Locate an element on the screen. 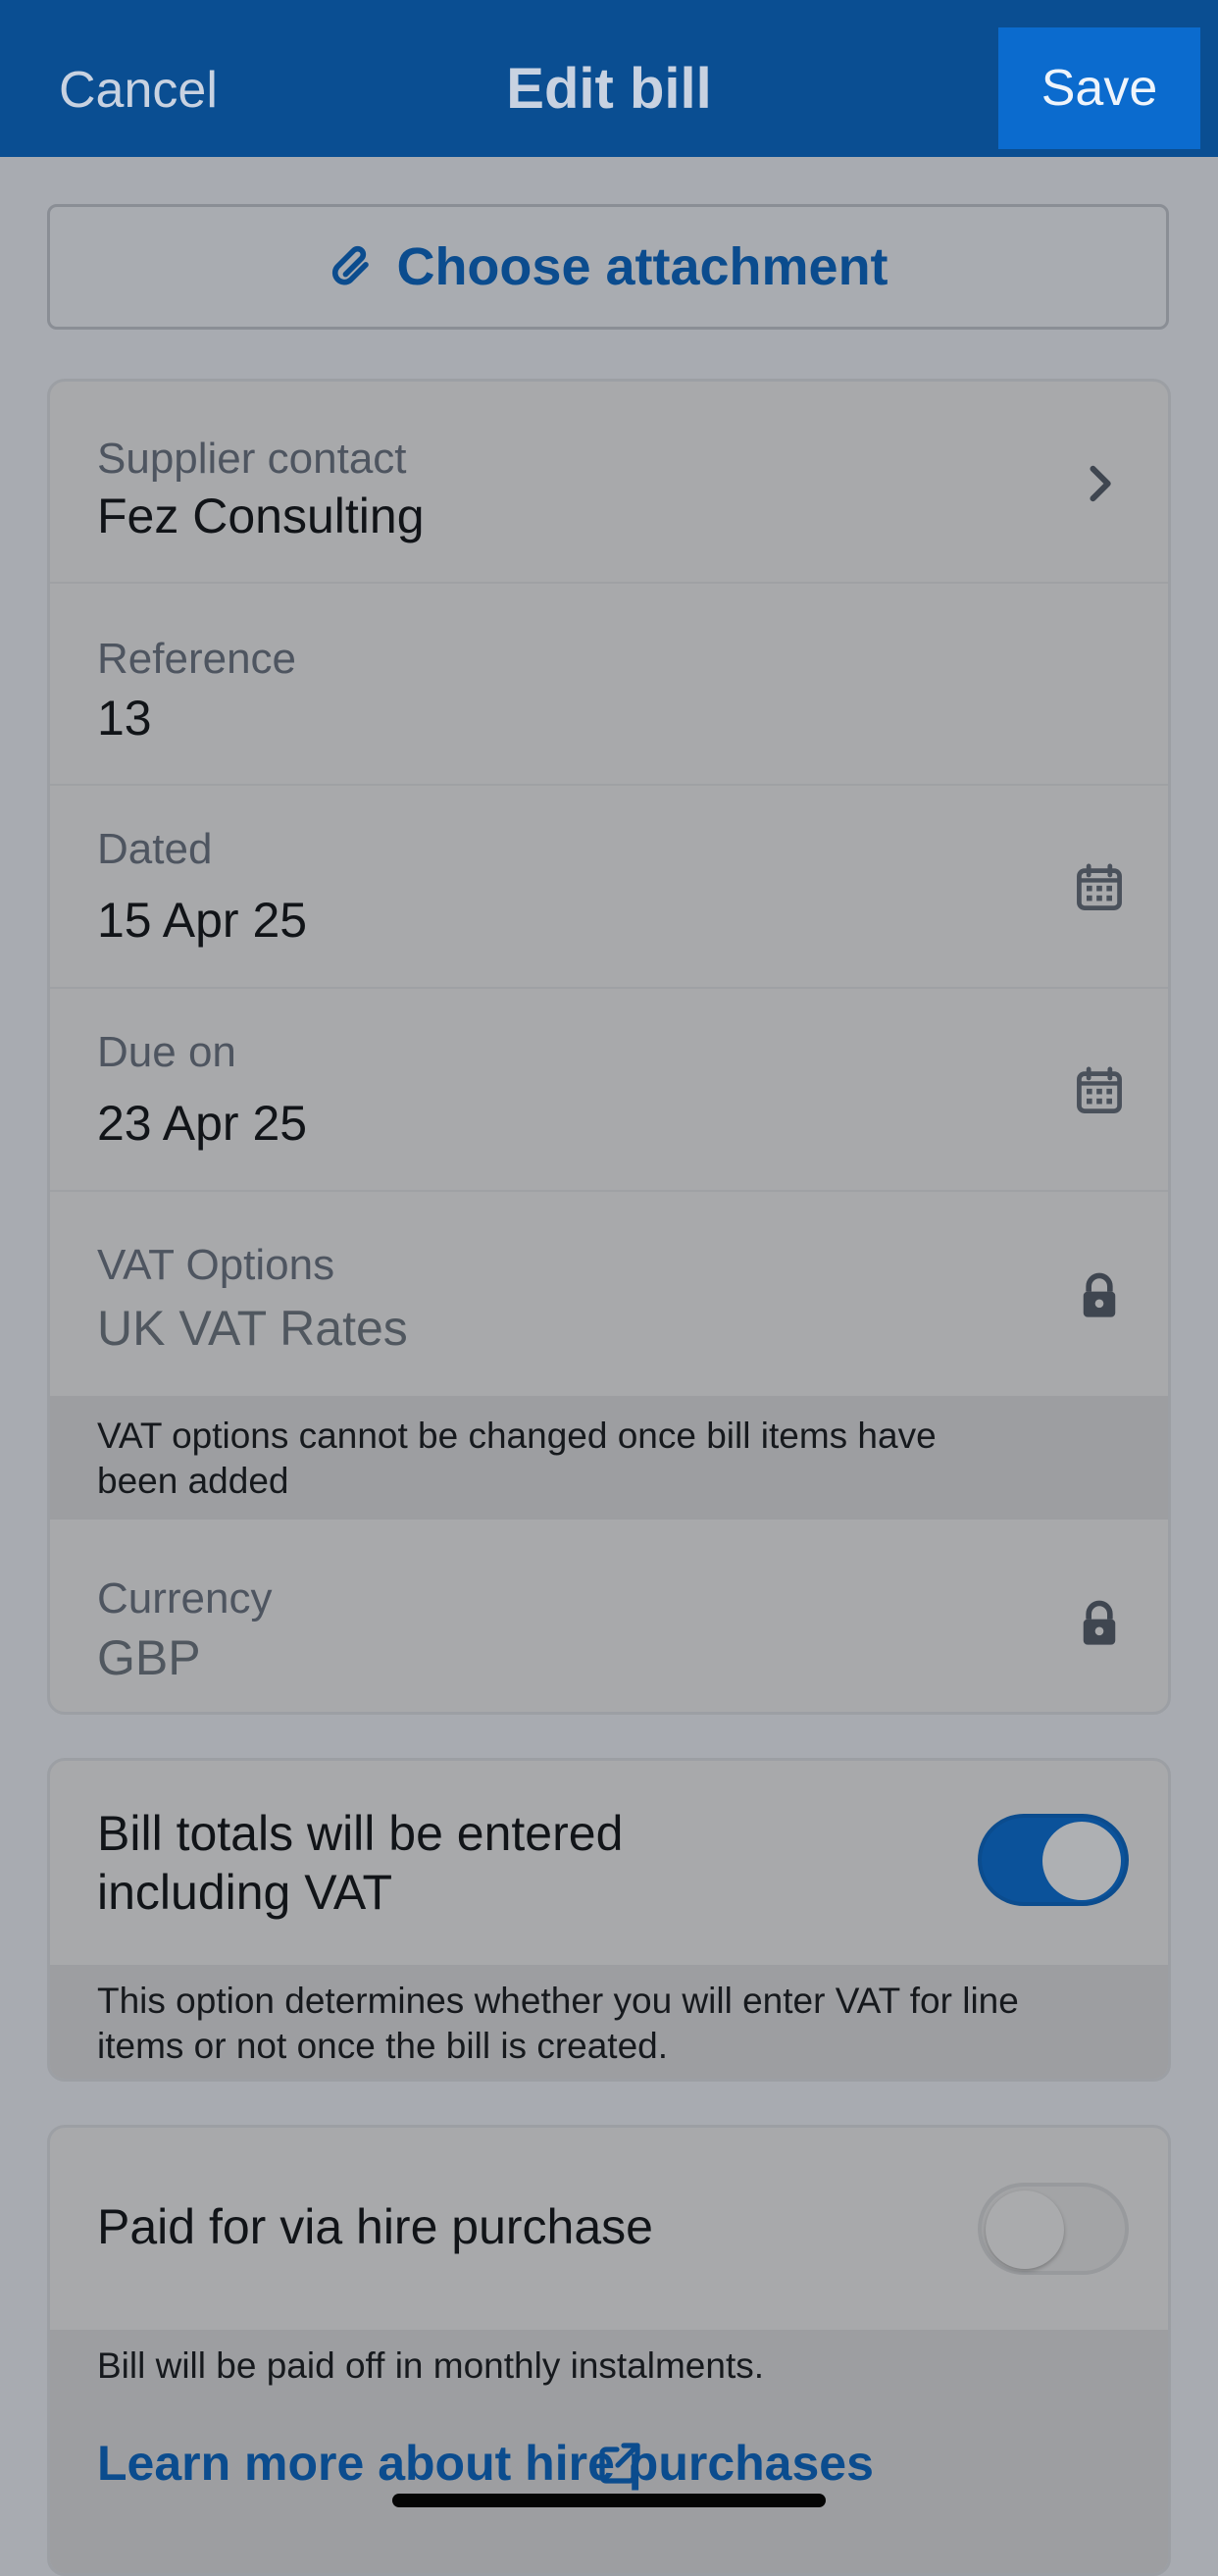 Image resolution: width=1218 pixels, height=2576 pixels. due-on-row: Due on 23 Apr 25 is located at coordinates (609, 1090).